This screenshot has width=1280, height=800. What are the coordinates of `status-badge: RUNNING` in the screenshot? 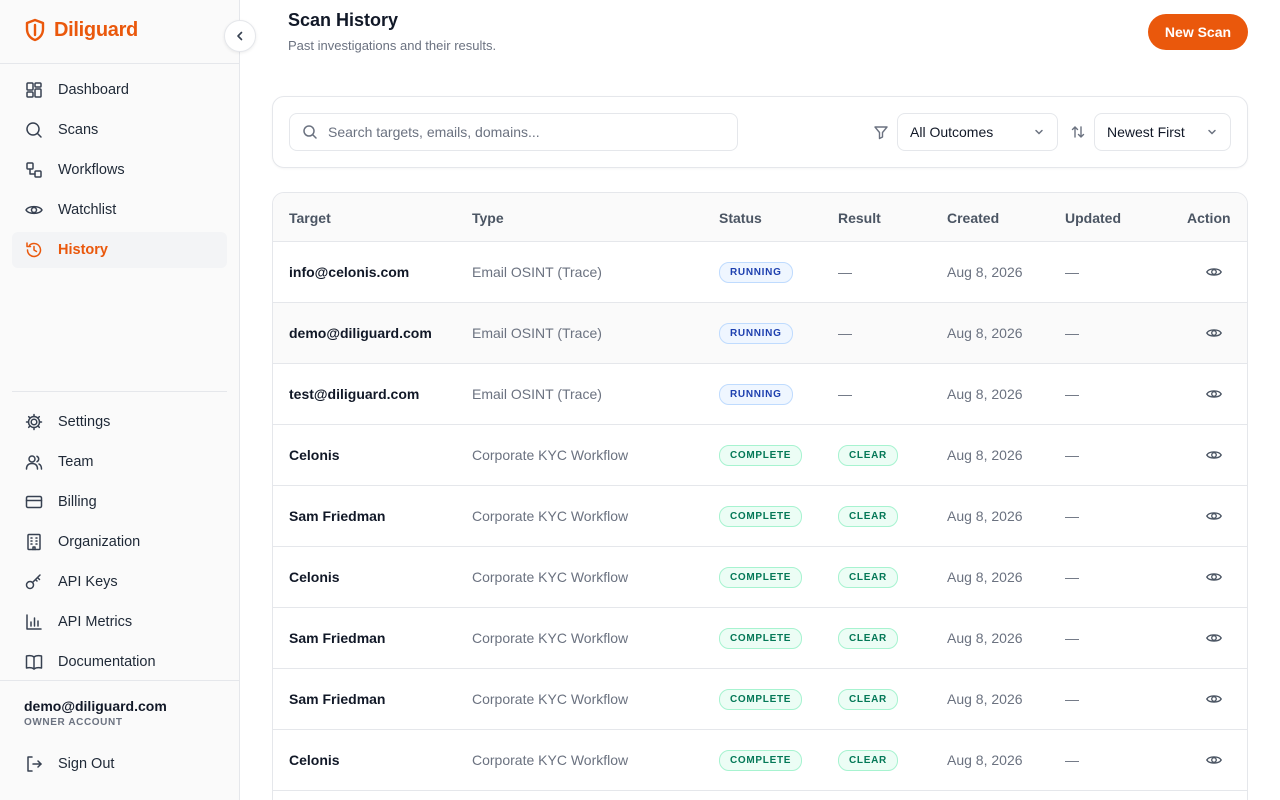 It's located at (756, 272).